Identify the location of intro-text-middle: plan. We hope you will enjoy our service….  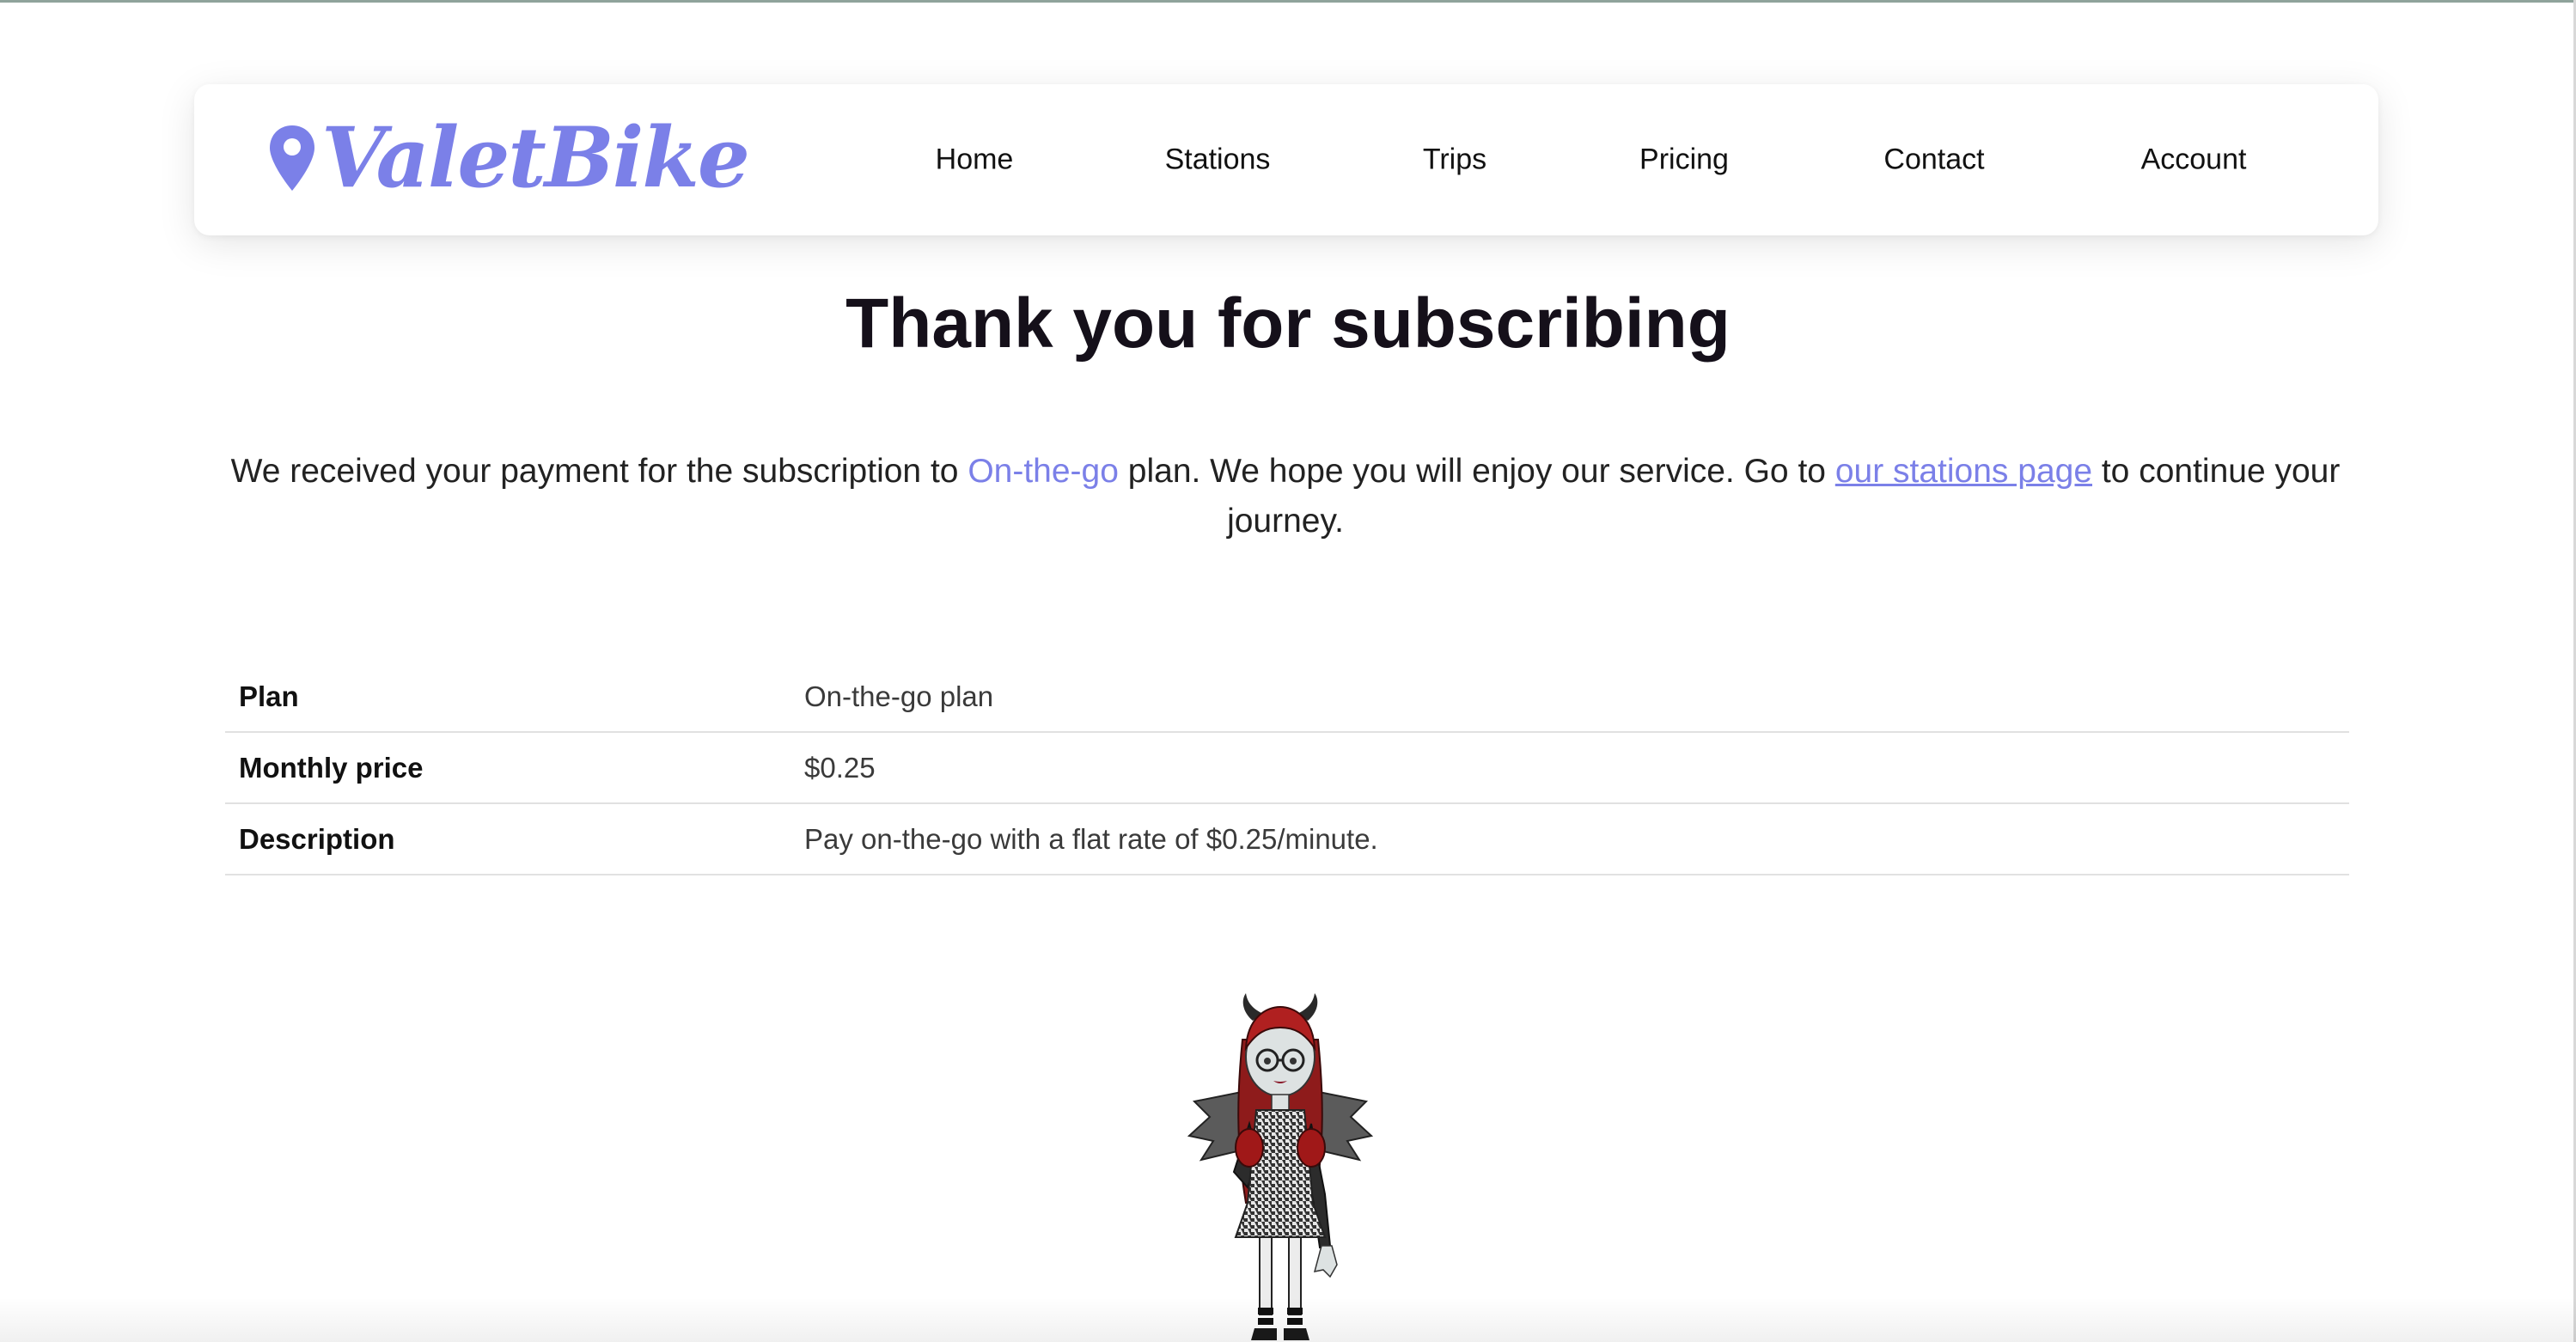
(1476, 471).